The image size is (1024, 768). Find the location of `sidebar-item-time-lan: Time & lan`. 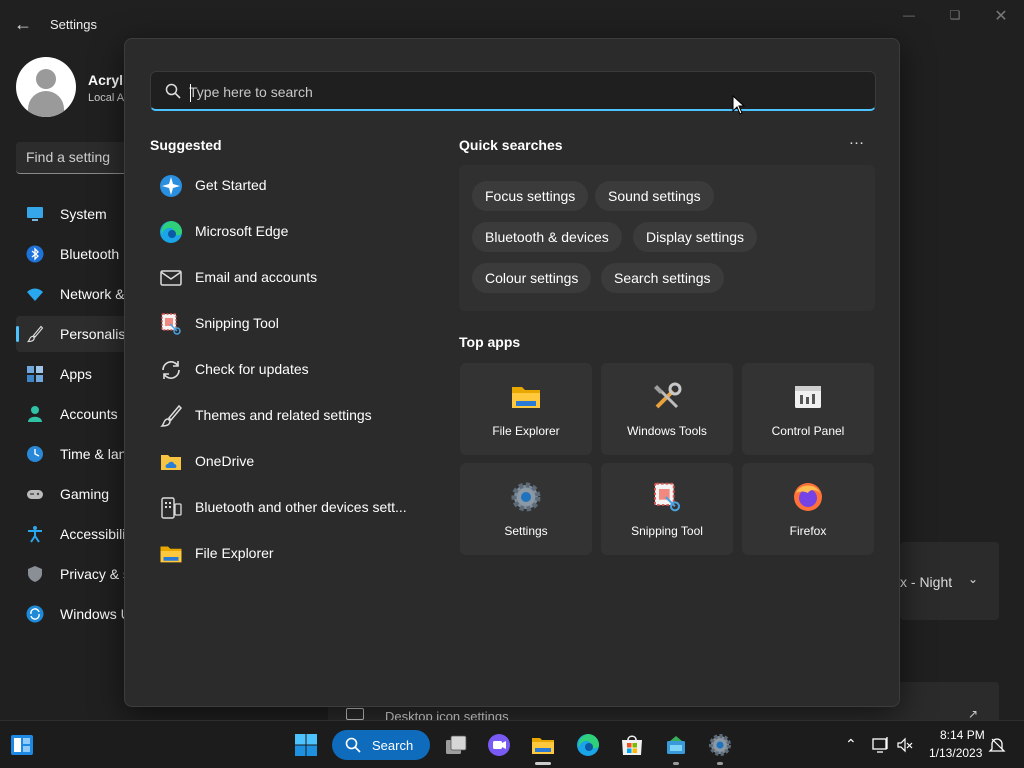

sidebar-item-time-lan: Time & lan is located at coordinates (76, 454).